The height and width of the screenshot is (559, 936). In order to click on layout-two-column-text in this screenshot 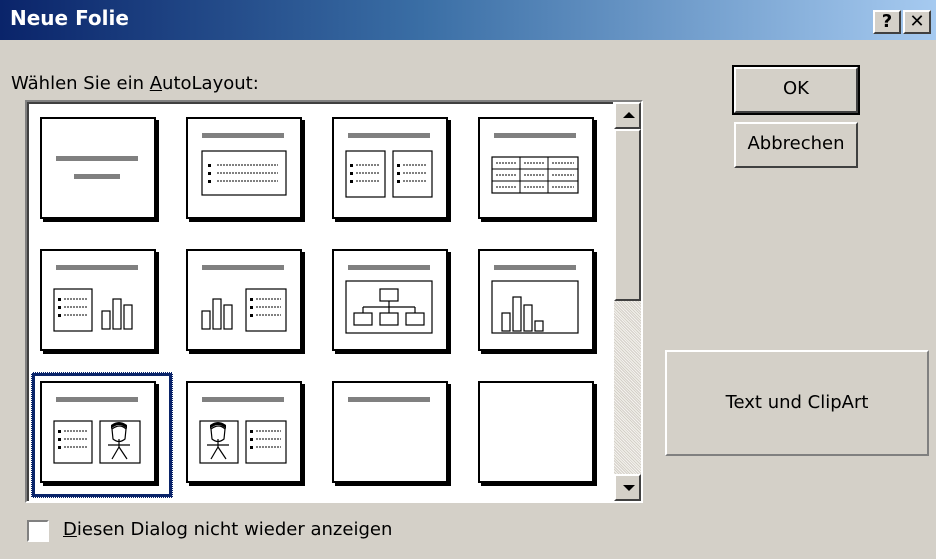, I will do `click(390, 168)`.